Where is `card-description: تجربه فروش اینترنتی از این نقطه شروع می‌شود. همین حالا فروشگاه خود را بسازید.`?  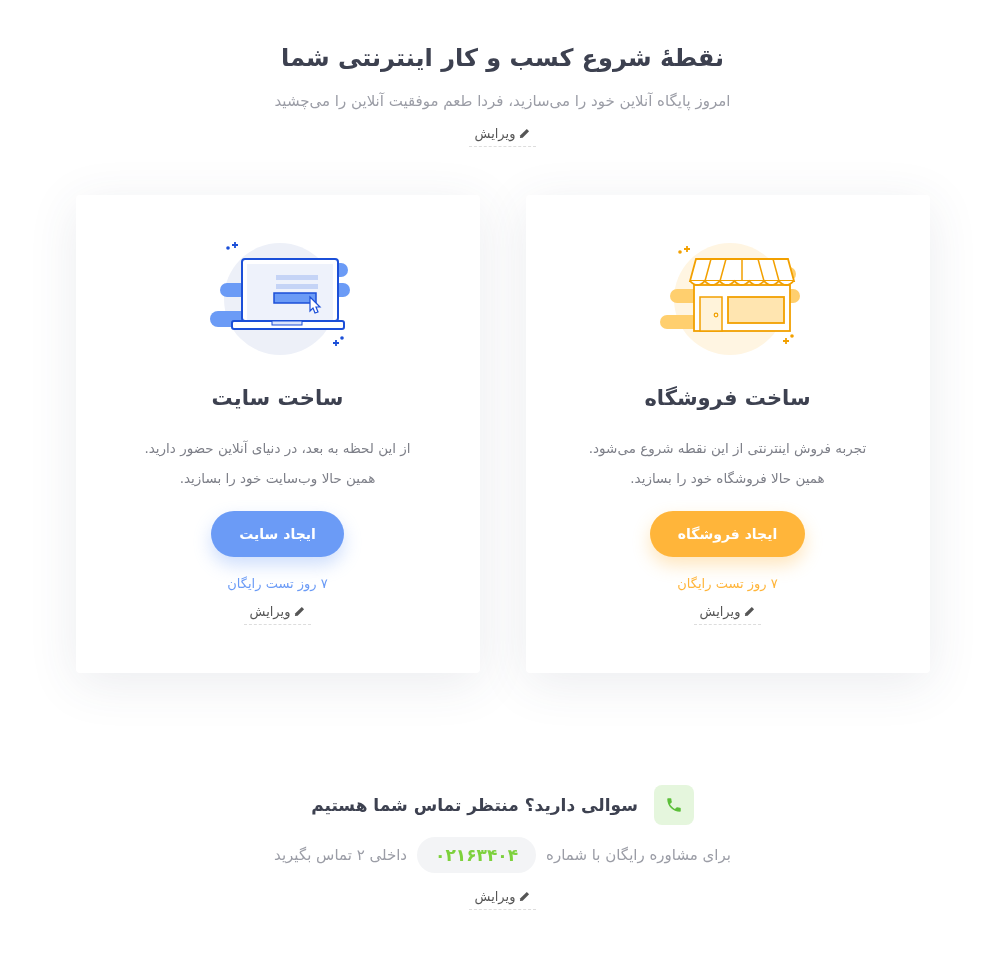 card-description: تجربه فروش اینترنتی از این نقطه شروع می‌شود. همین حالا فروشگاه خود را بسازید. is located at coordinates (727, 464).